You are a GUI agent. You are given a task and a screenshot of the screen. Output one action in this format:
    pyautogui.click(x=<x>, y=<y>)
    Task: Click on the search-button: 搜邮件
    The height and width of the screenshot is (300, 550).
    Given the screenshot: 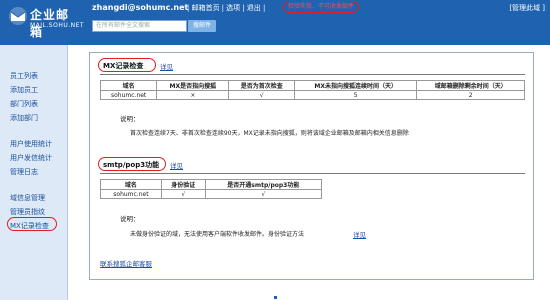 What is the action you would take?
    pyautogui.click(x=202, y=26)
    